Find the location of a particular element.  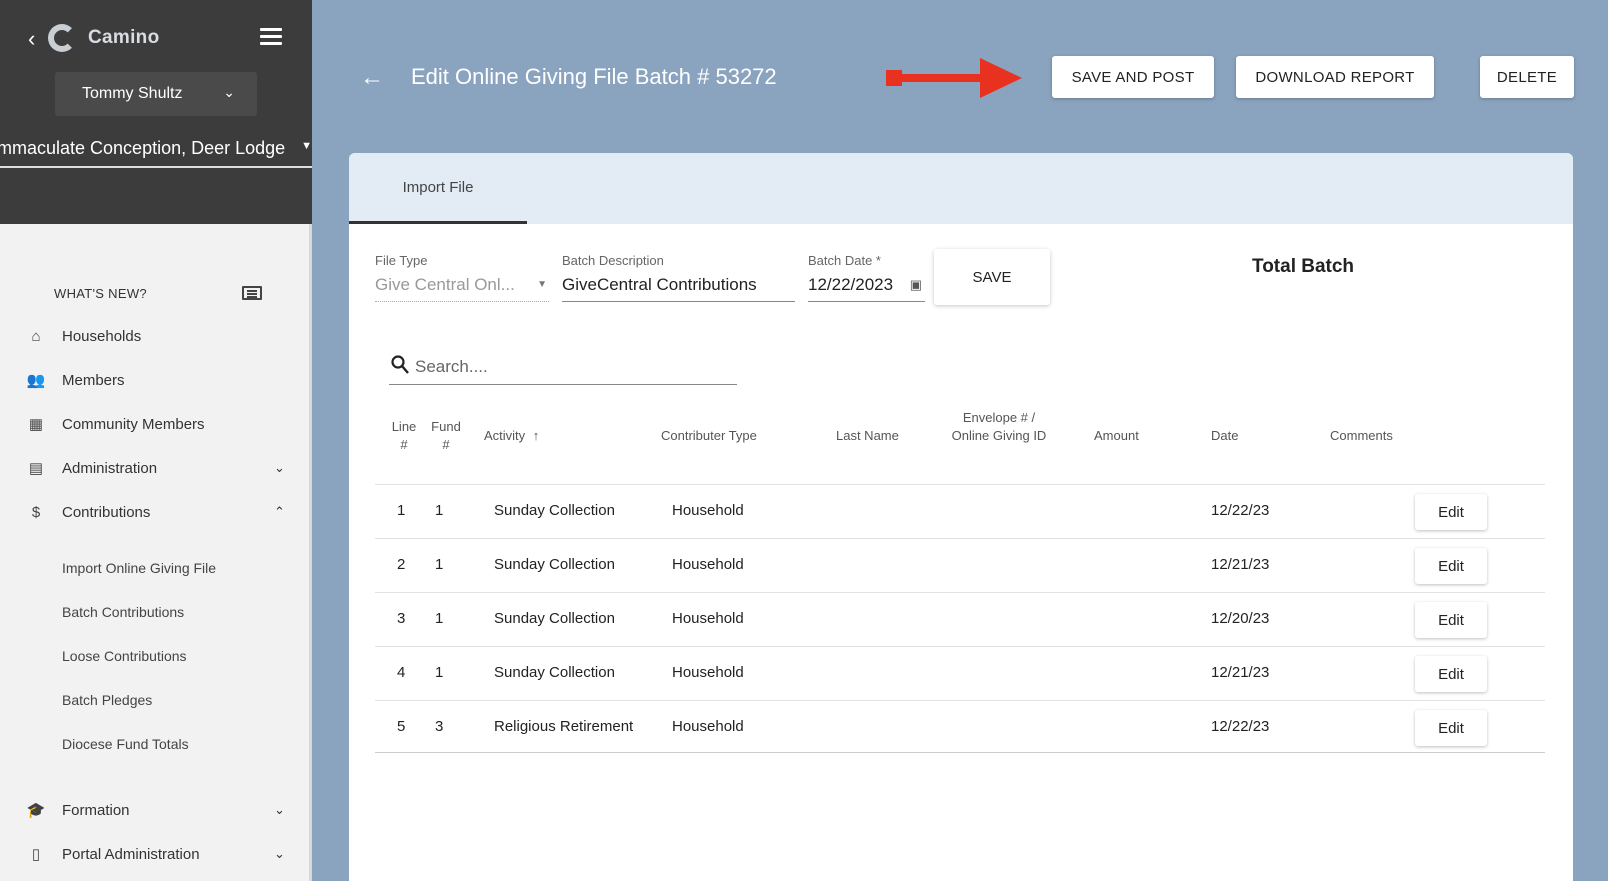

app-name: Camino is located at coordinates (124, 37).